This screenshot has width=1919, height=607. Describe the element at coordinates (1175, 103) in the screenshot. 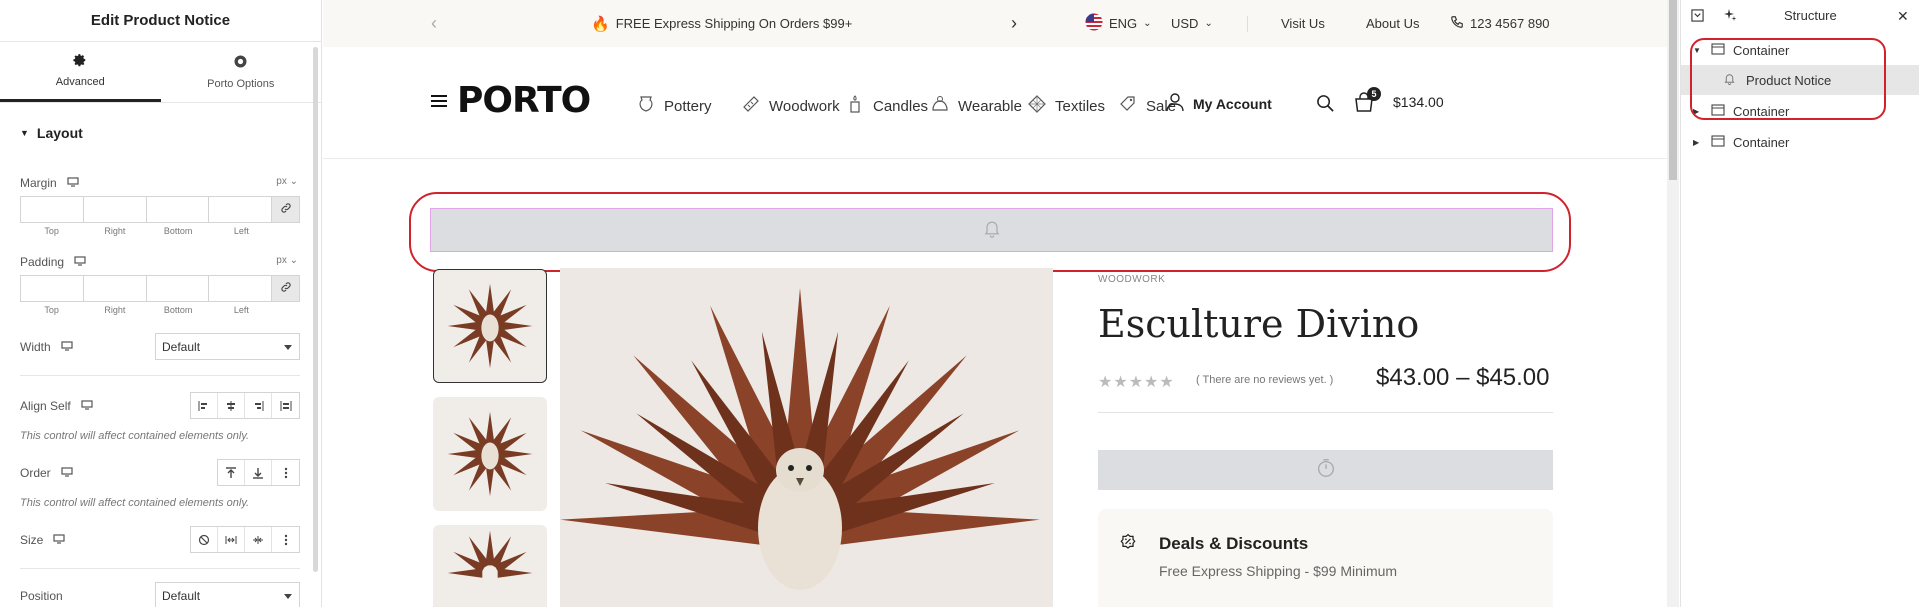

I see `user-icon` at that location.